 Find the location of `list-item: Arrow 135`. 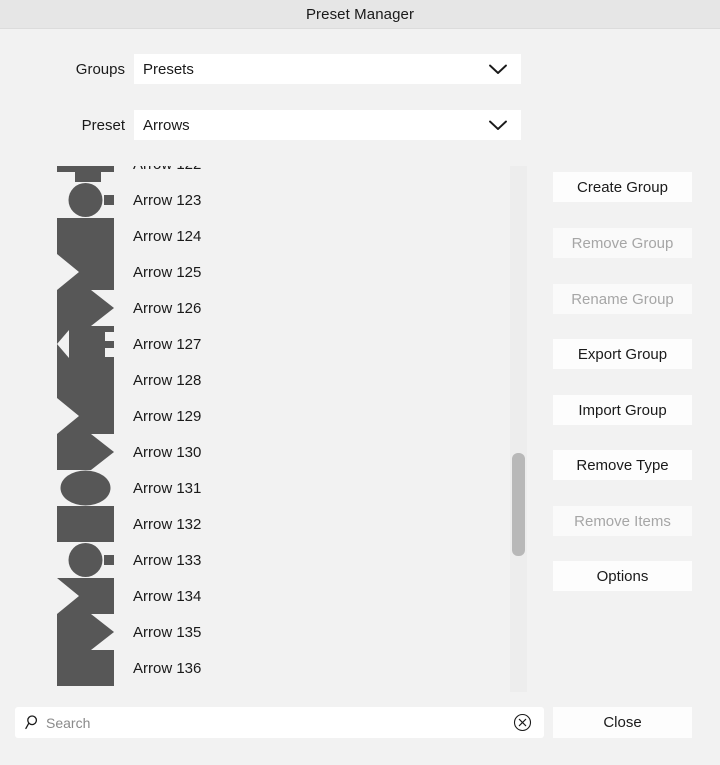

list-item: Arrow 135 is located at coordinates (270, 632).